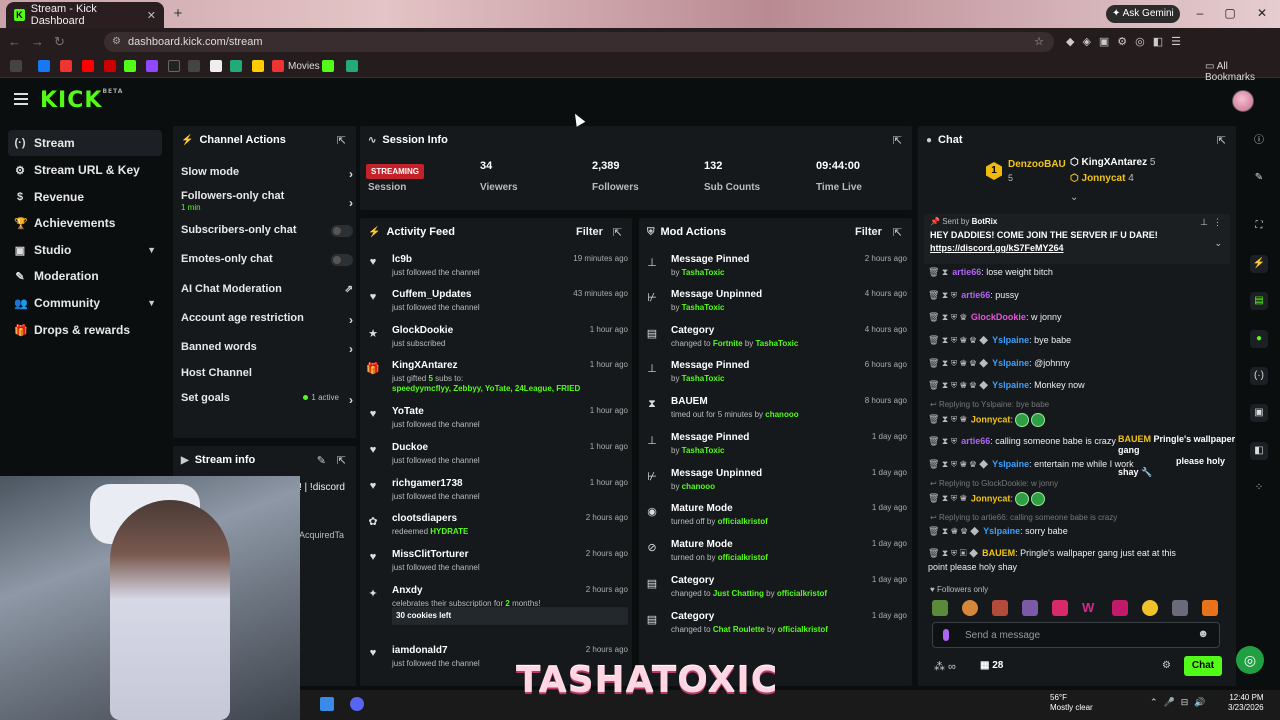 This screenshot has height=720, width=1280. What do you see at coordinates (422, 330) in the screenshot?
I see `activity-user: GlockDookie` at bounding box center [422, 330].